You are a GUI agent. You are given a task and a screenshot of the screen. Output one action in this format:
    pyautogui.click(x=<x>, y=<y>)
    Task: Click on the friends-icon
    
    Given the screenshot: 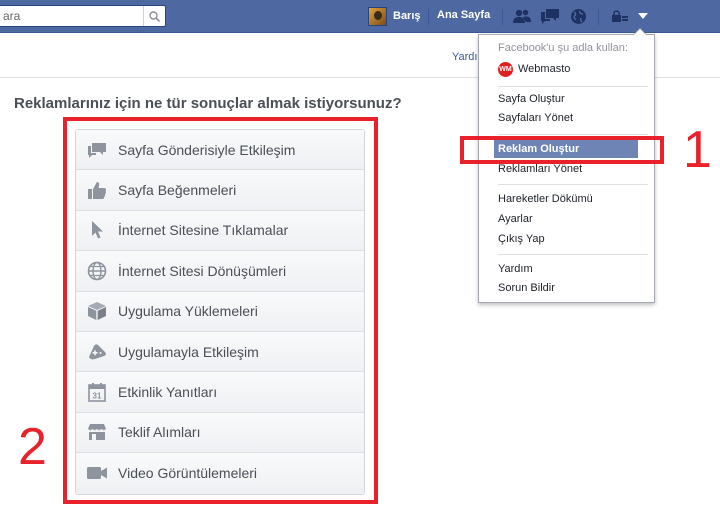 What is the action you would take?
    pyautogui.click(x=522, y=16)
    